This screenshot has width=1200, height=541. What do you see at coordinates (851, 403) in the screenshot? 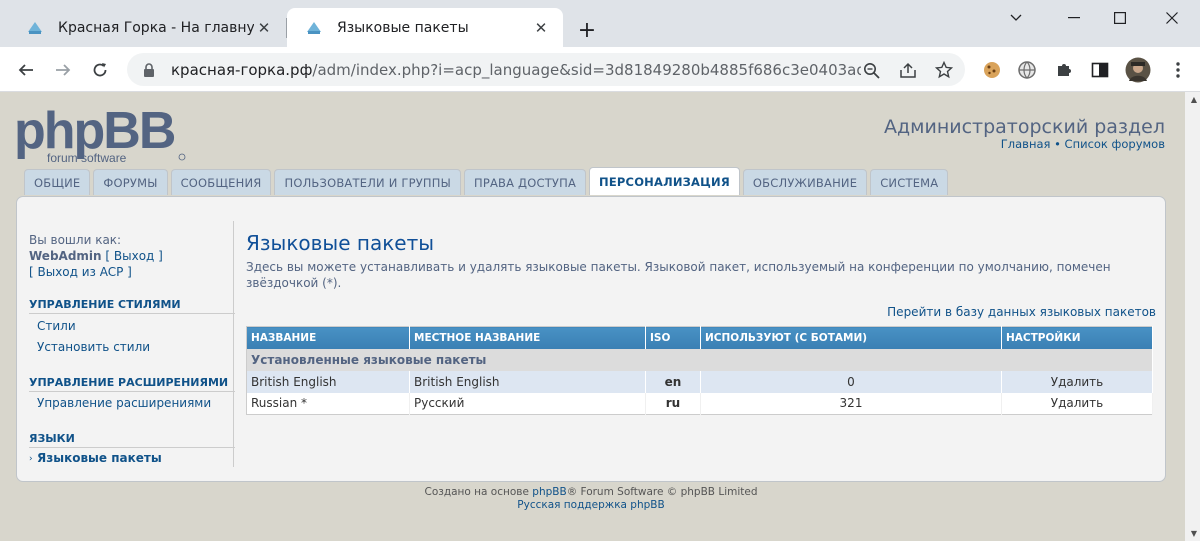
I see `lang-users: 321` at bounding box center [851, 403].